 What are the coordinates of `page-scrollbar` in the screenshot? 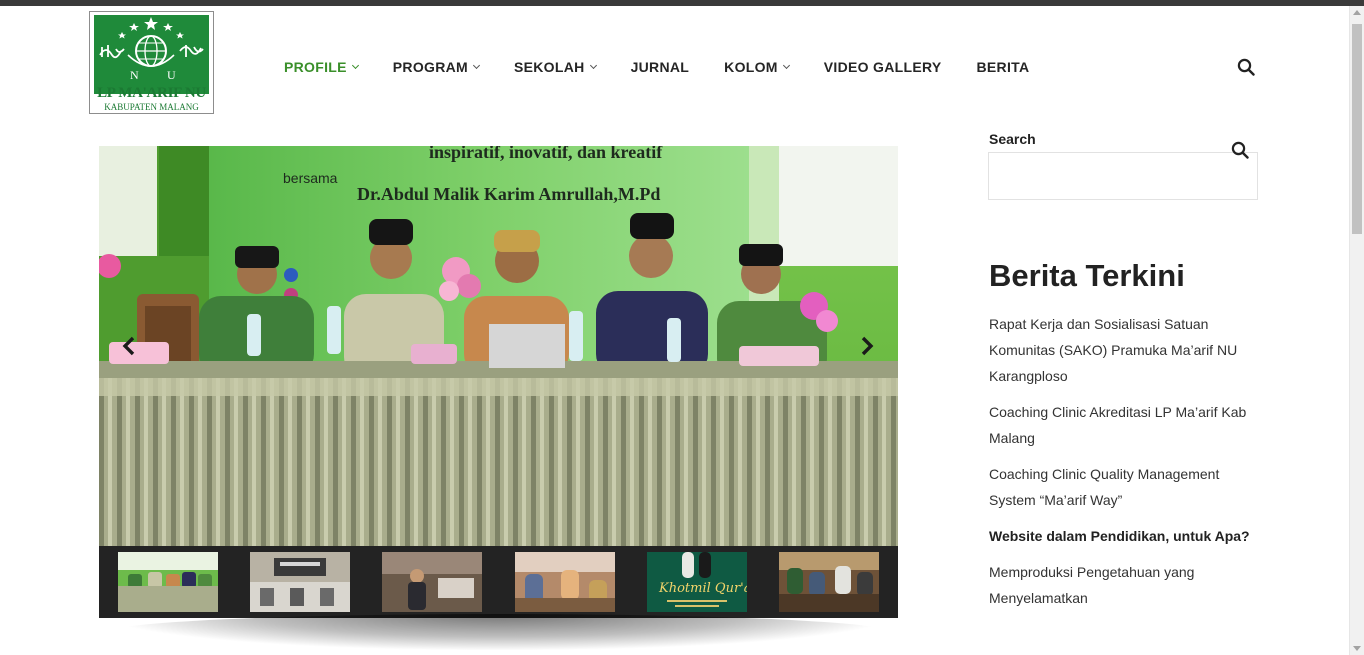 It's located at (1356, 330).